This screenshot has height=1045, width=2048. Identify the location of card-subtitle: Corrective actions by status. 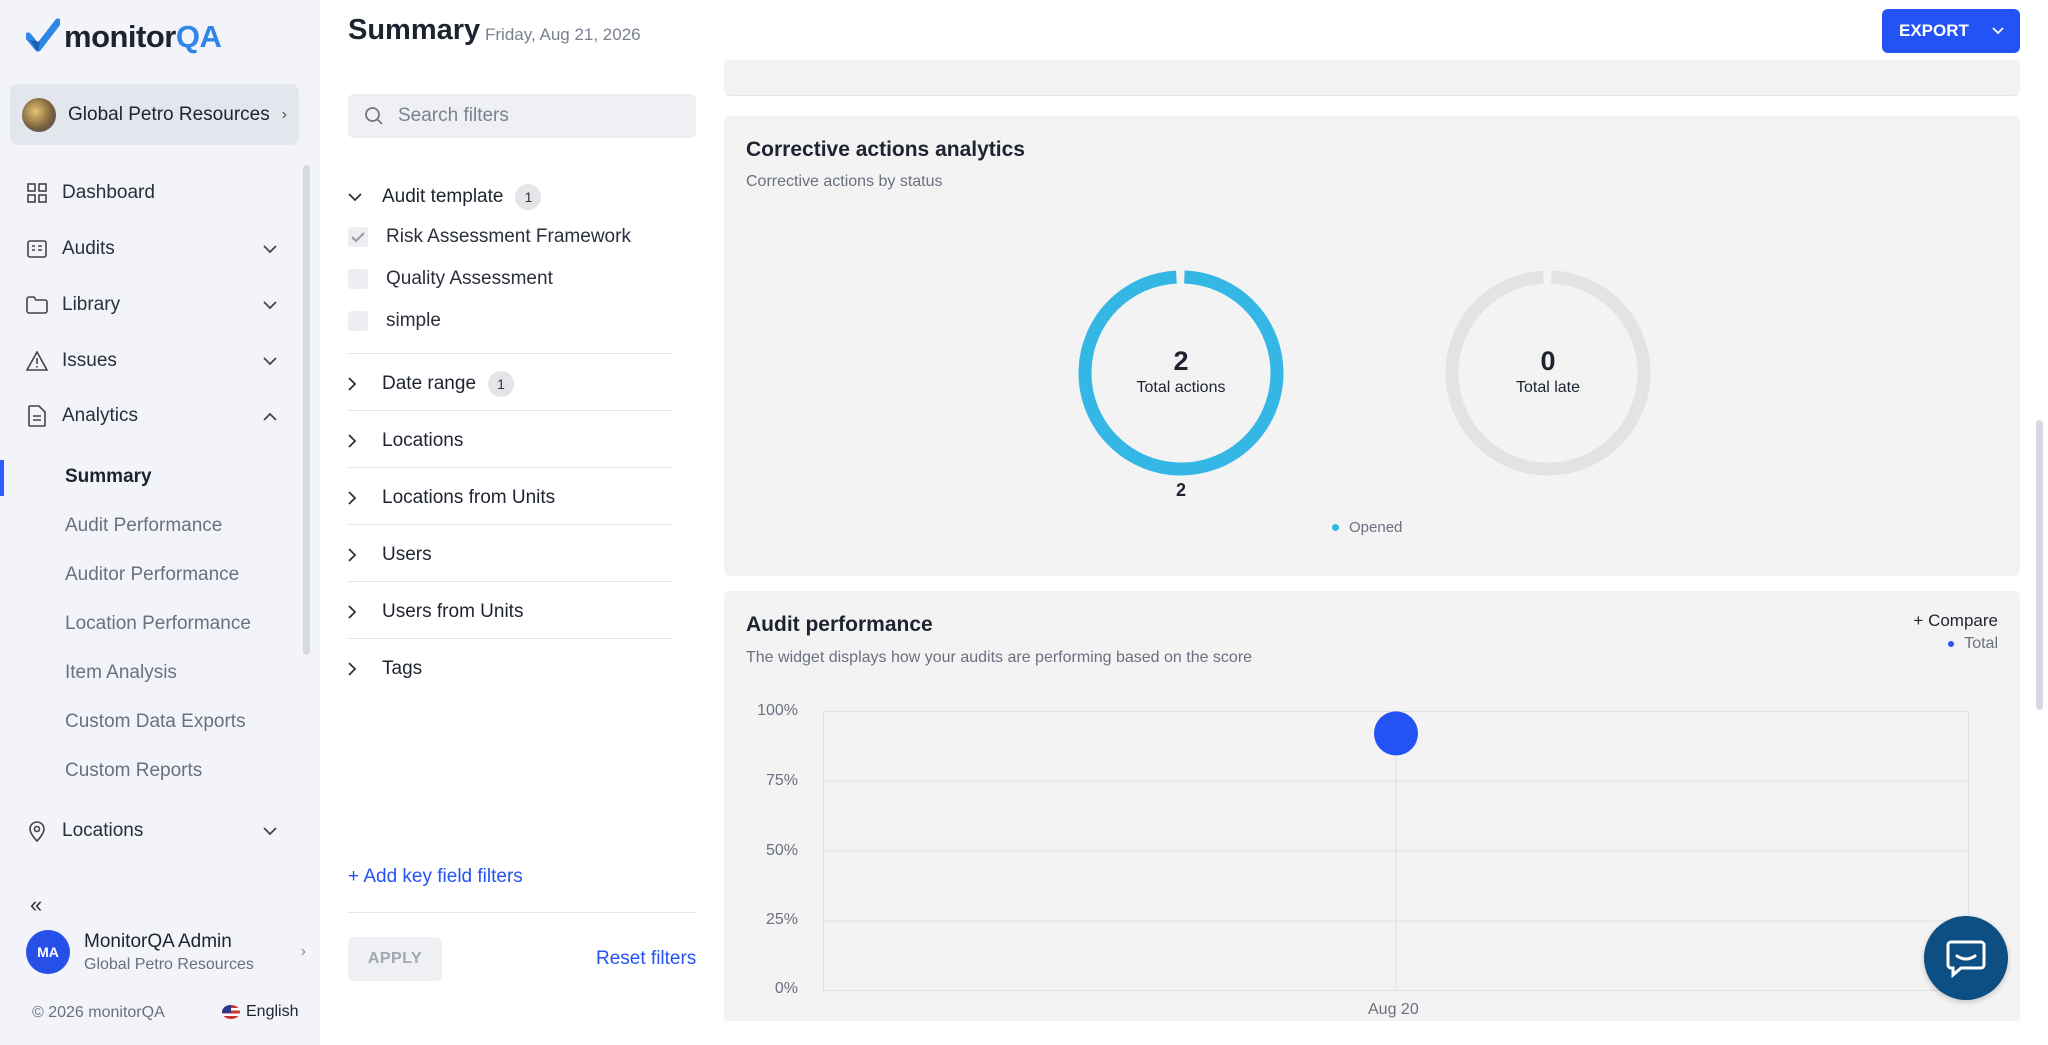
(844, 181).